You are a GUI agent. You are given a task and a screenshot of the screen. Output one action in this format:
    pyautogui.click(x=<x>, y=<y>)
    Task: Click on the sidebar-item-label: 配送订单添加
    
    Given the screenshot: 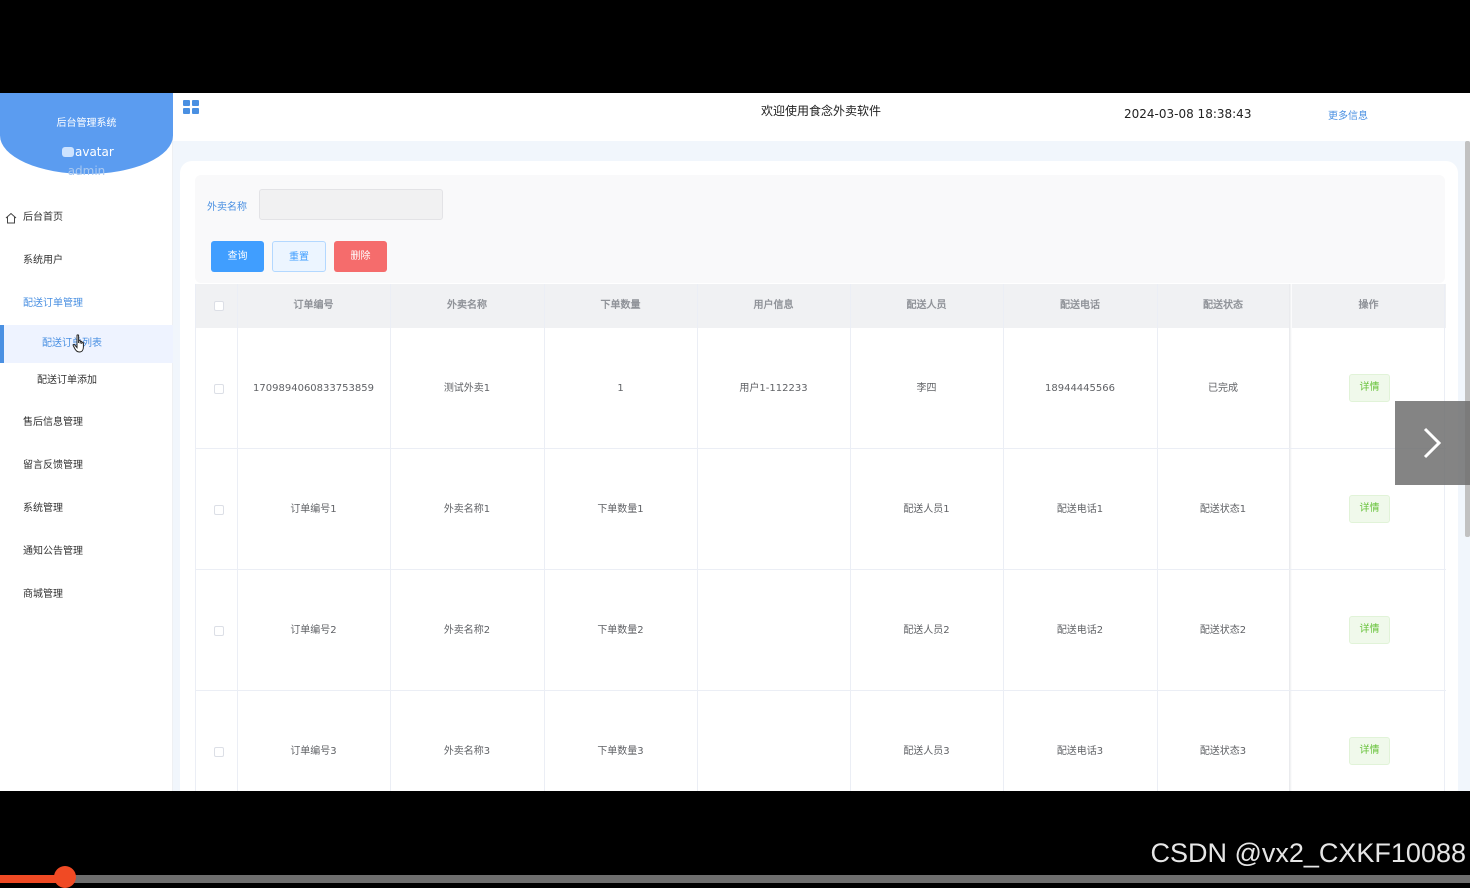 What is the action you would take?
    pyautogui.click(x=67, y=380)
    